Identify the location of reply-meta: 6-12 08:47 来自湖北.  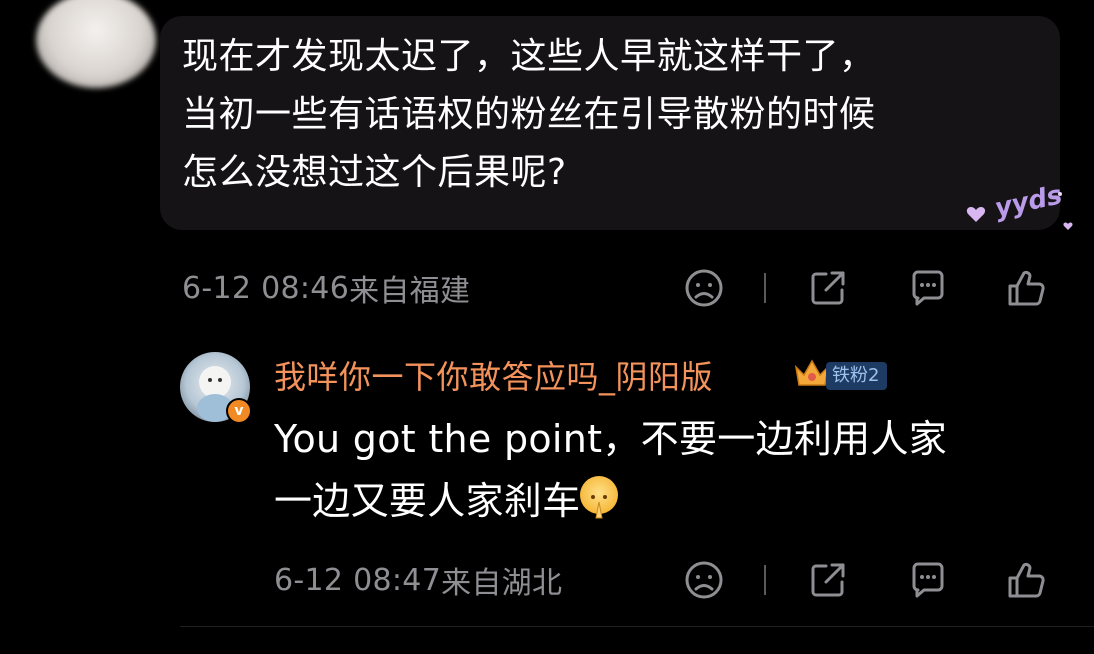
(418, 581).